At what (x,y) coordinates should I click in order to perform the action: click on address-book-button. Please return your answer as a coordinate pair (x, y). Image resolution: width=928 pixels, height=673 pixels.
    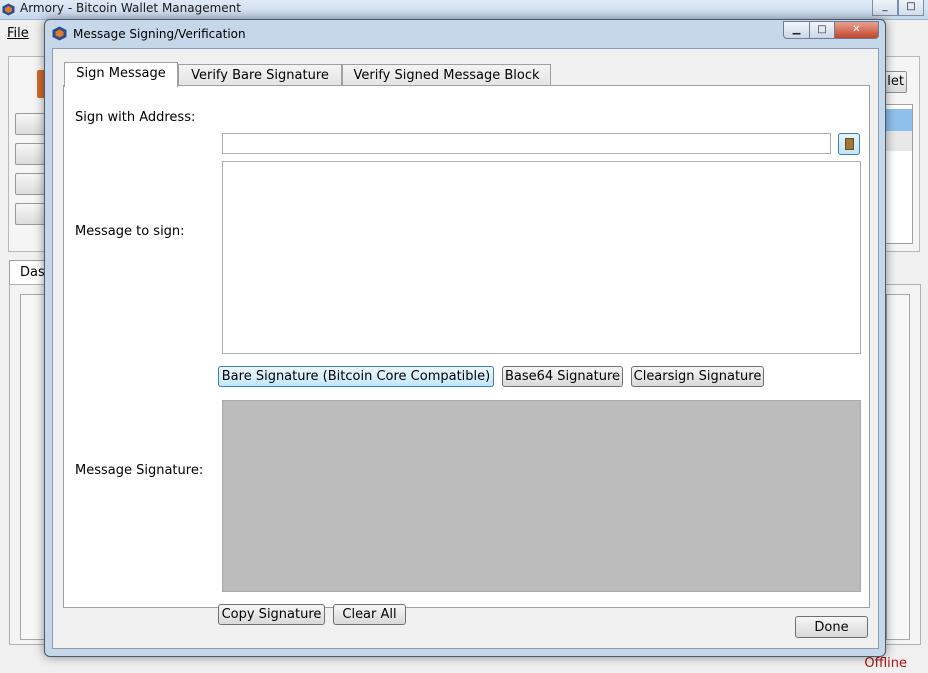
    Looking at the image, I should click on (849, 144).